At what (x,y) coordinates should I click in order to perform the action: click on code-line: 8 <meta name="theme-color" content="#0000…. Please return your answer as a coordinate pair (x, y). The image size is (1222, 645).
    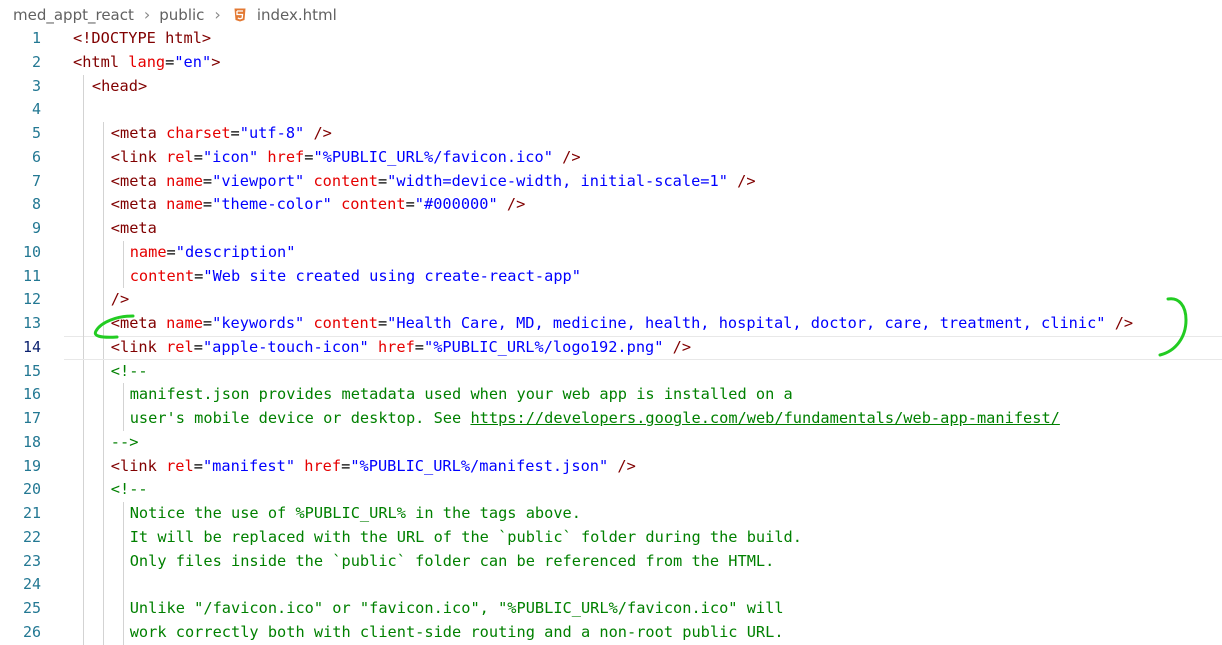
    Looking at the image, I should click on (611, 205).